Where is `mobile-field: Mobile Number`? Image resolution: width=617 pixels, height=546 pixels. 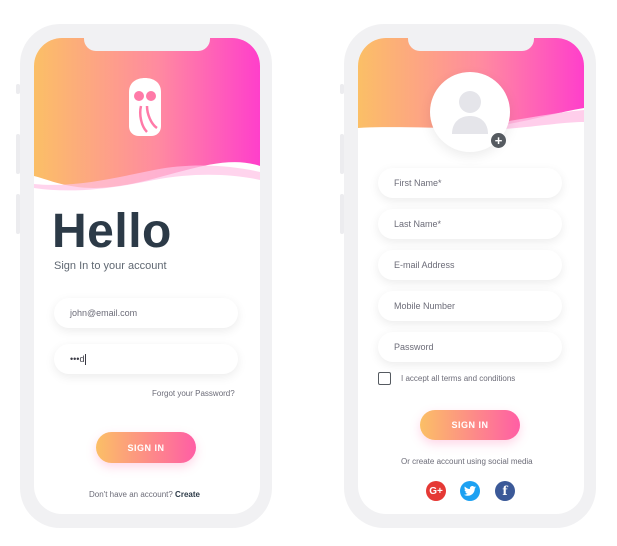
mobile-field: Mobile Number is located at coordinates (470, 306).